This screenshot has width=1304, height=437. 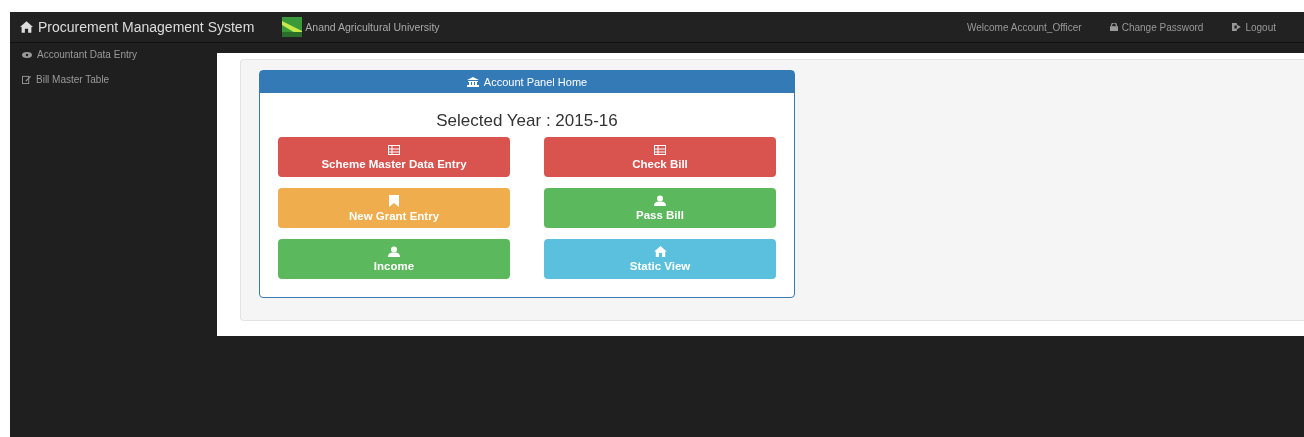 I want to click on eye-icon, so click(x=27, y=54).